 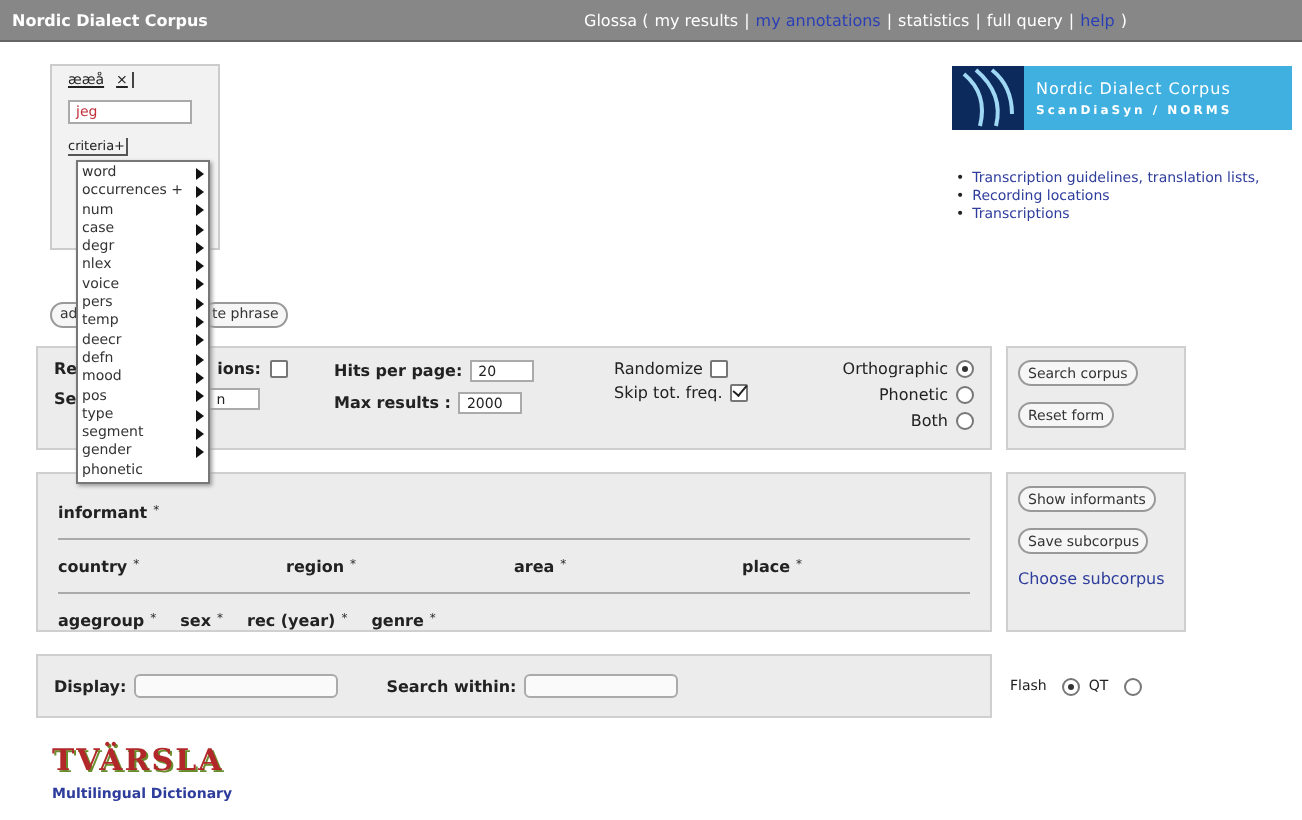 What do you see at coordinates (291, 620) in the screenshot?
I see `informant-field: rec (year)` at bounding box center [291, 620].